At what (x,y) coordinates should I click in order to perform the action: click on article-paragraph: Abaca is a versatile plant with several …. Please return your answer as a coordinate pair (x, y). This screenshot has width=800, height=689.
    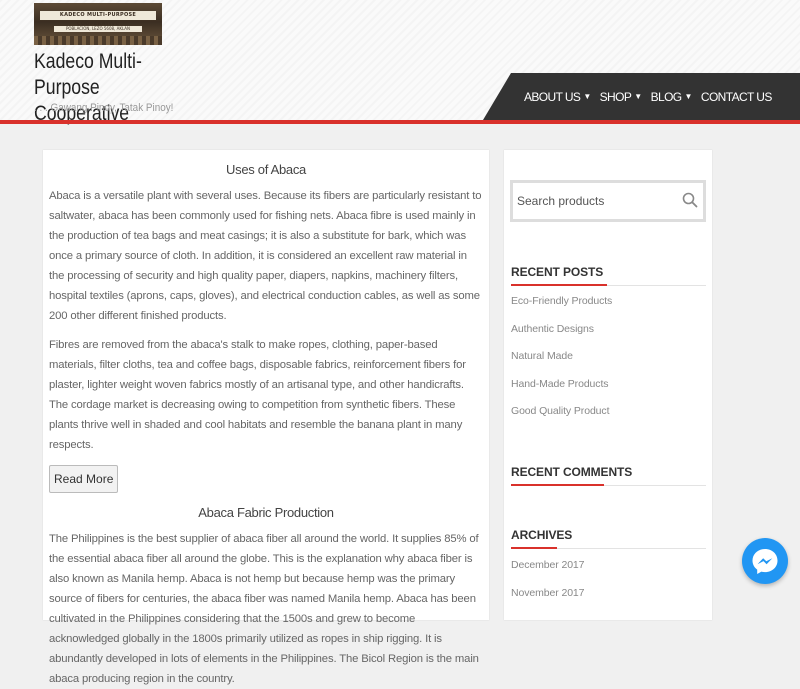
    Looking at the image, I should click on (265, 256).